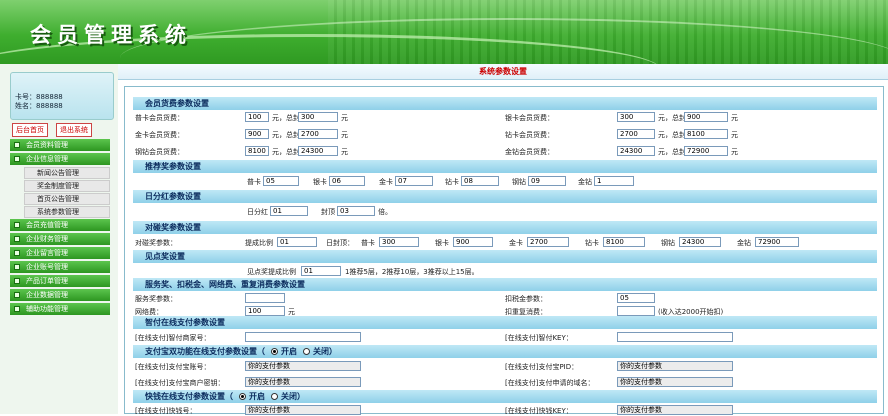  What do you see at coordinates (289, 211) in the screenshot?
I see `daily-input: 01` at bounding box center [289, 211].